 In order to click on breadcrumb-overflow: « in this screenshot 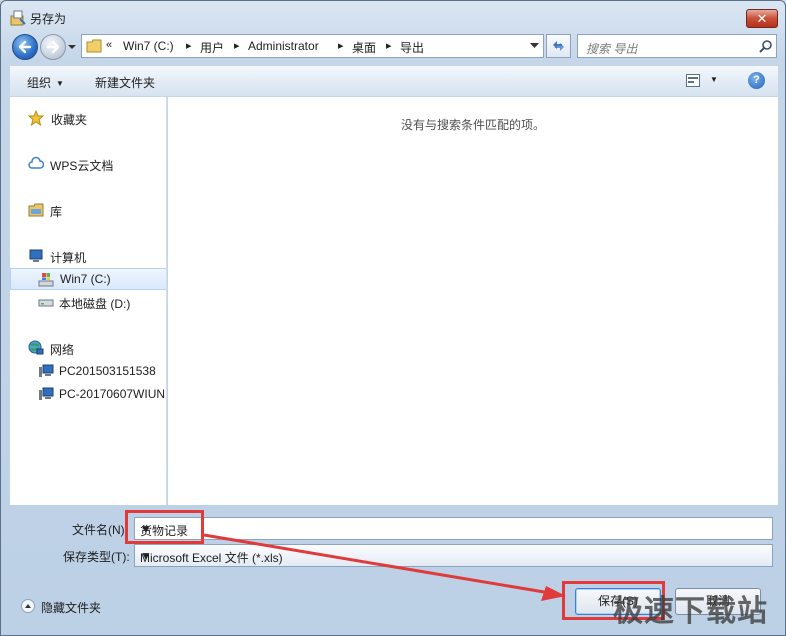, I will do `click(109, 45)`.